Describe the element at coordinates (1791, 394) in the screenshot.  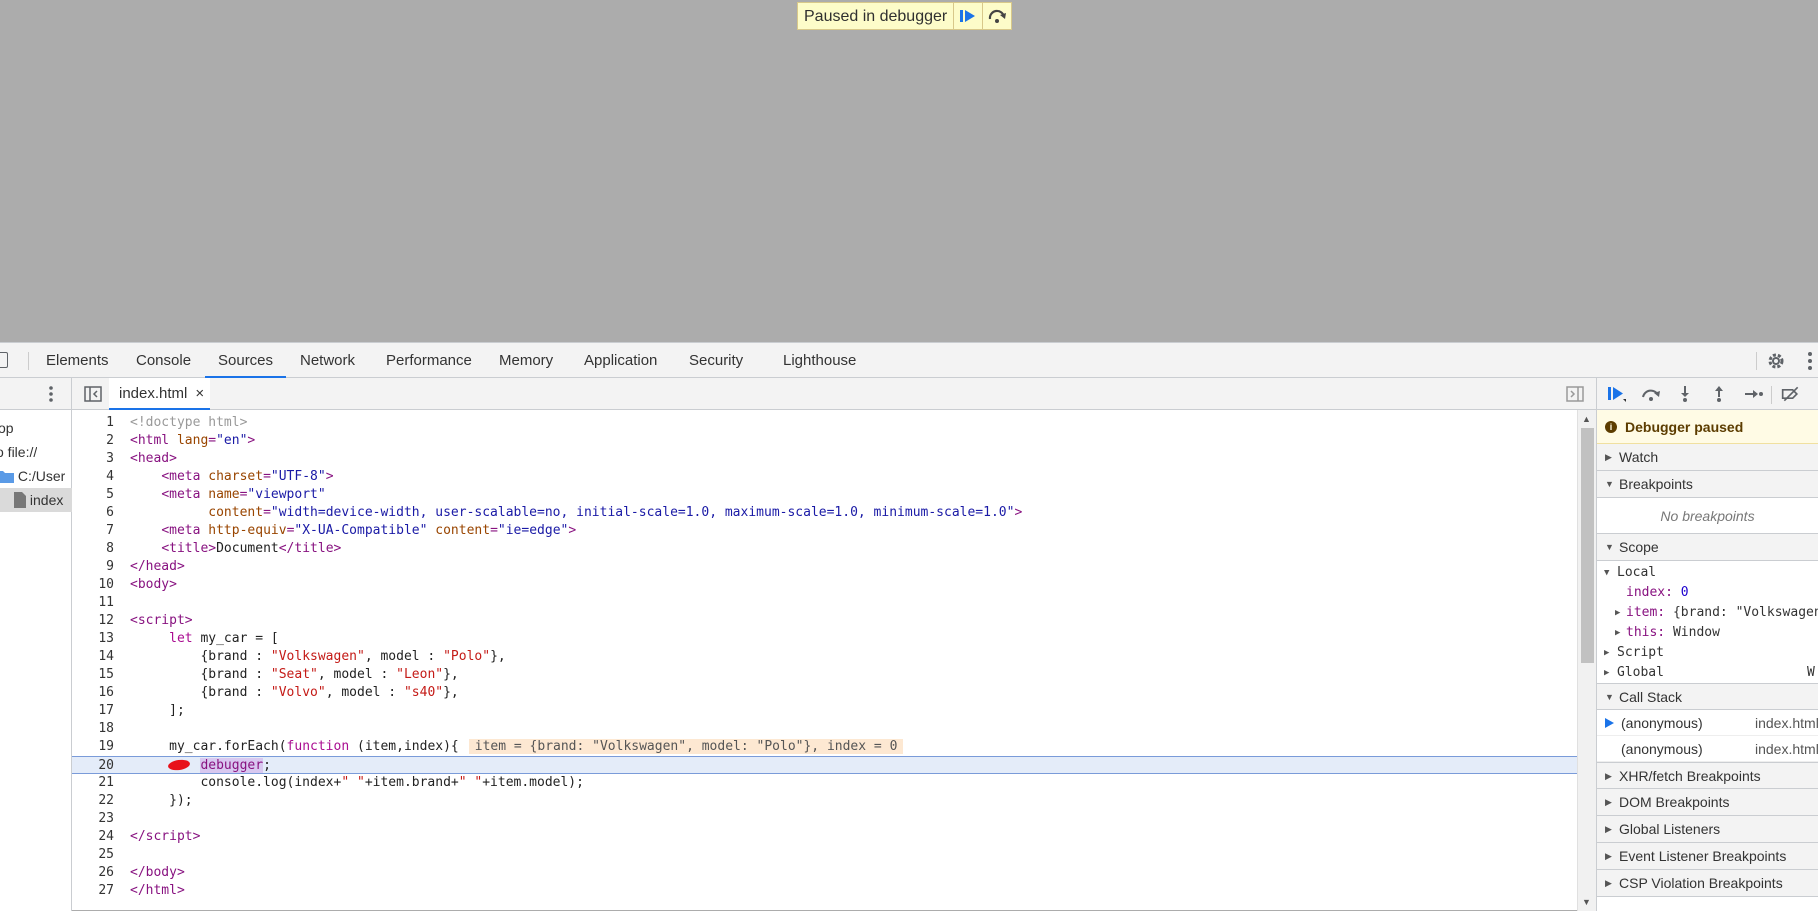
I see `deactivate-breakpoints-icon` at that location.